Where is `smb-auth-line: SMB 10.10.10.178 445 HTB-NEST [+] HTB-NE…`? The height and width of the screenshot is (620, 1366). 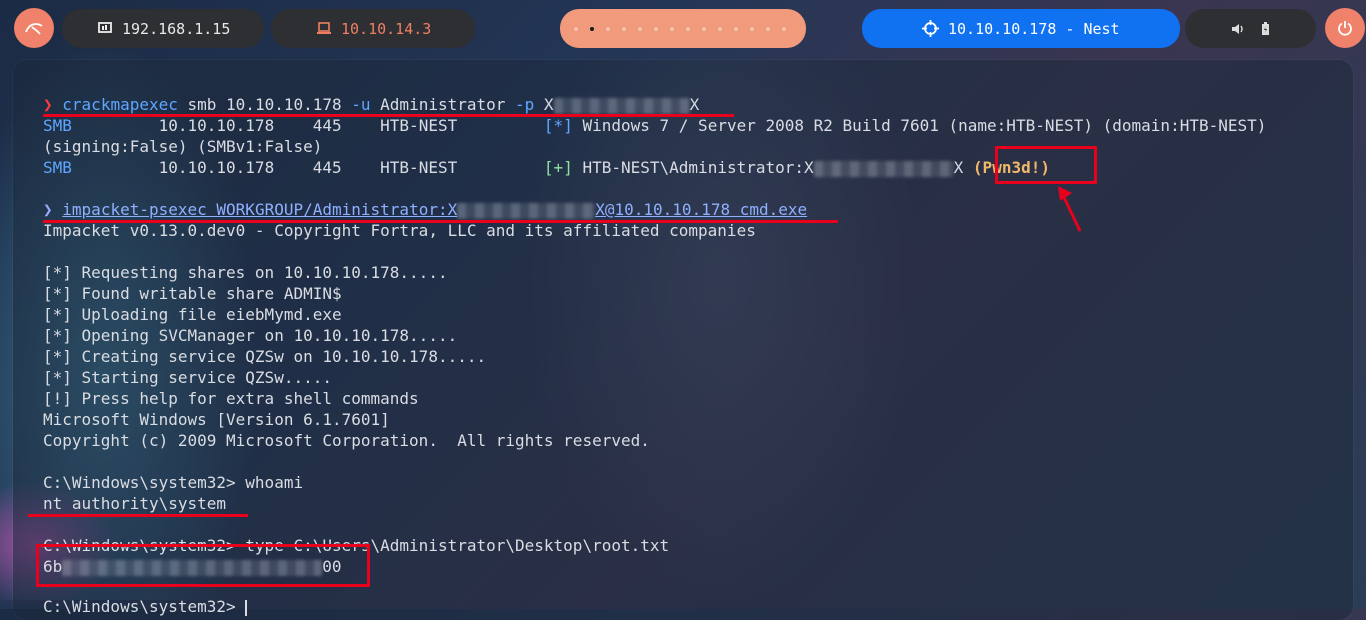
smb-auth-line: SMB 10.10.10.178 445 HTB-NEST [+] HTB-NE… is located at coordinates (546, 167).